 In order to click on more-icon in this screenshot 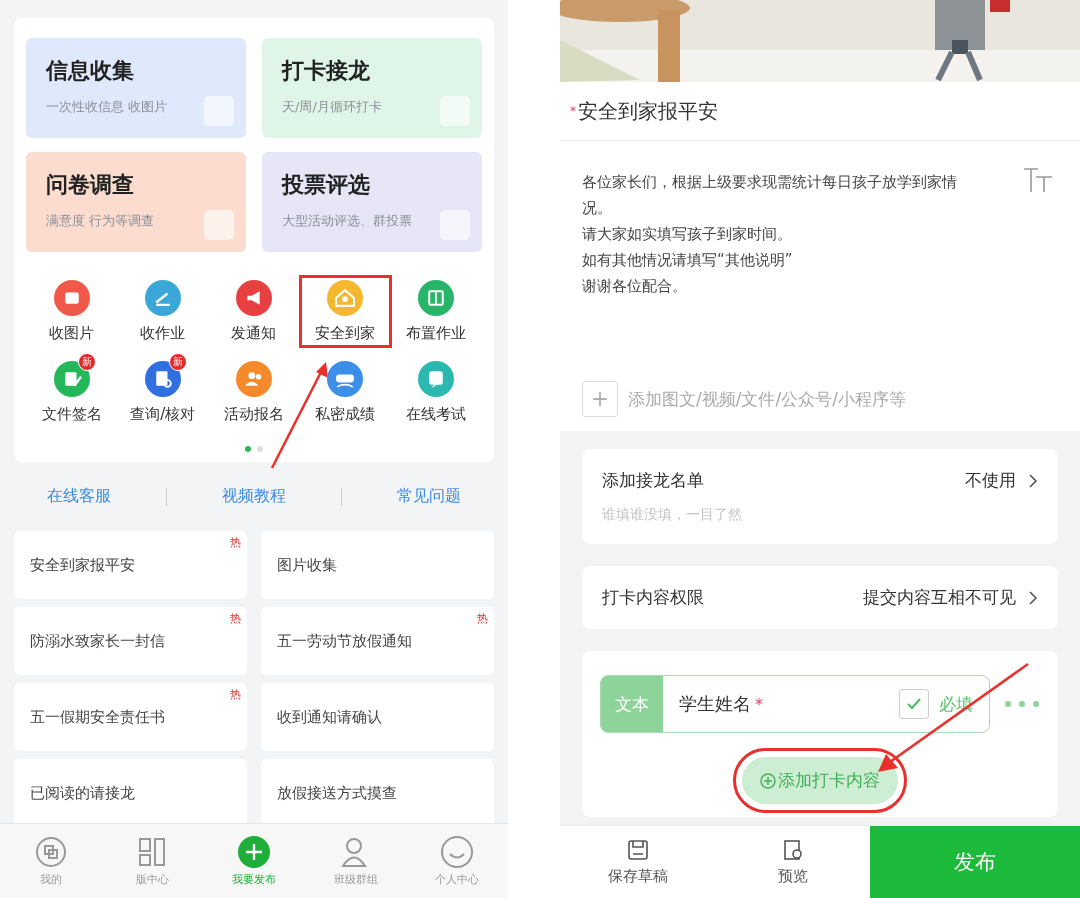, I will do `click(1022, 704)`.